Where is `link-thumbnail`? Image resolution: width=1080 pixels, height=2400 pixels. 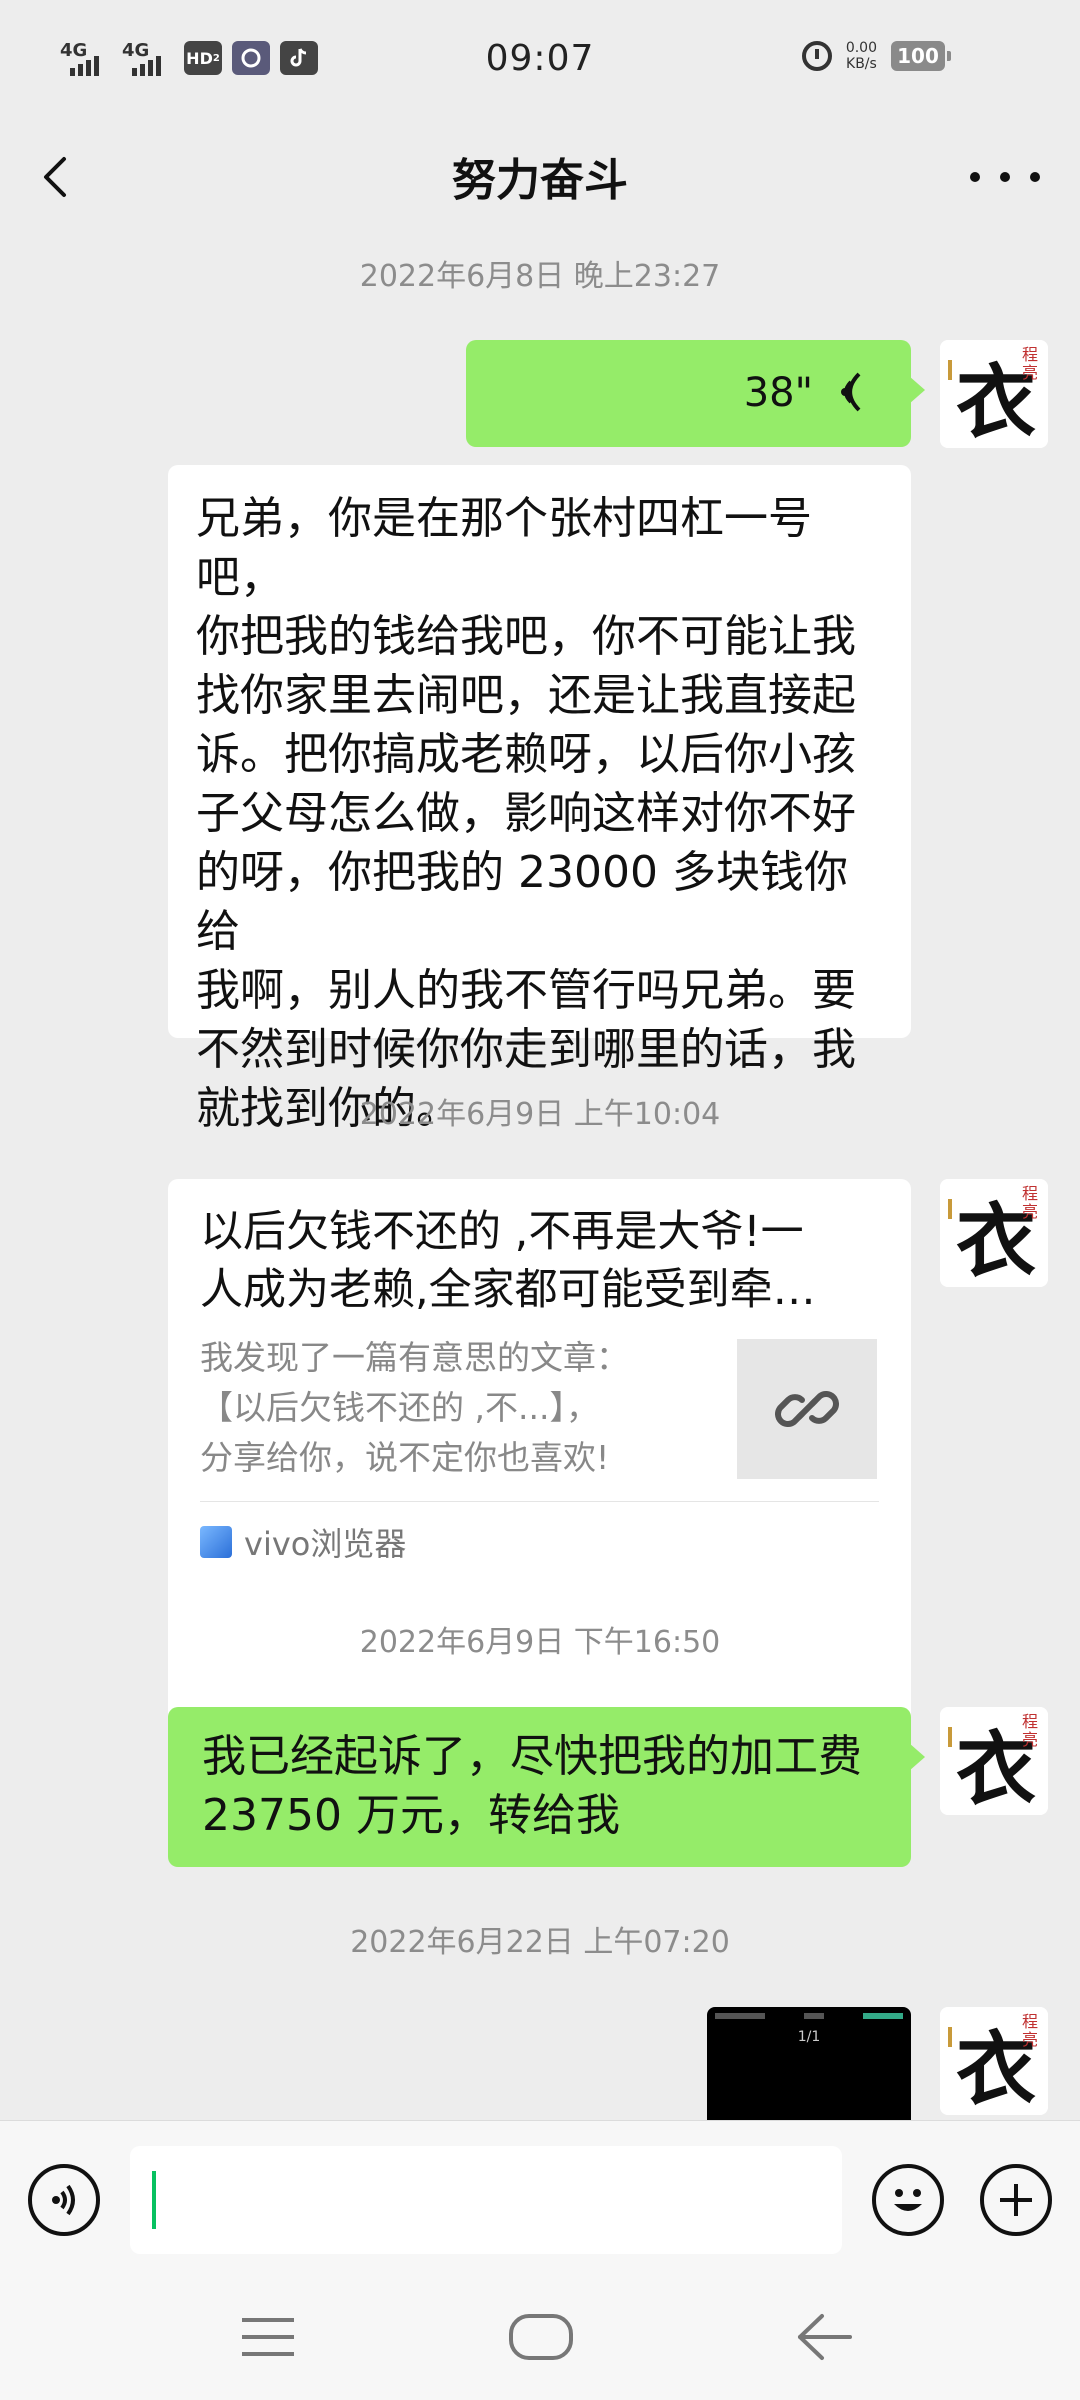 link-thumbnail is located at coordinates (807, 1409).